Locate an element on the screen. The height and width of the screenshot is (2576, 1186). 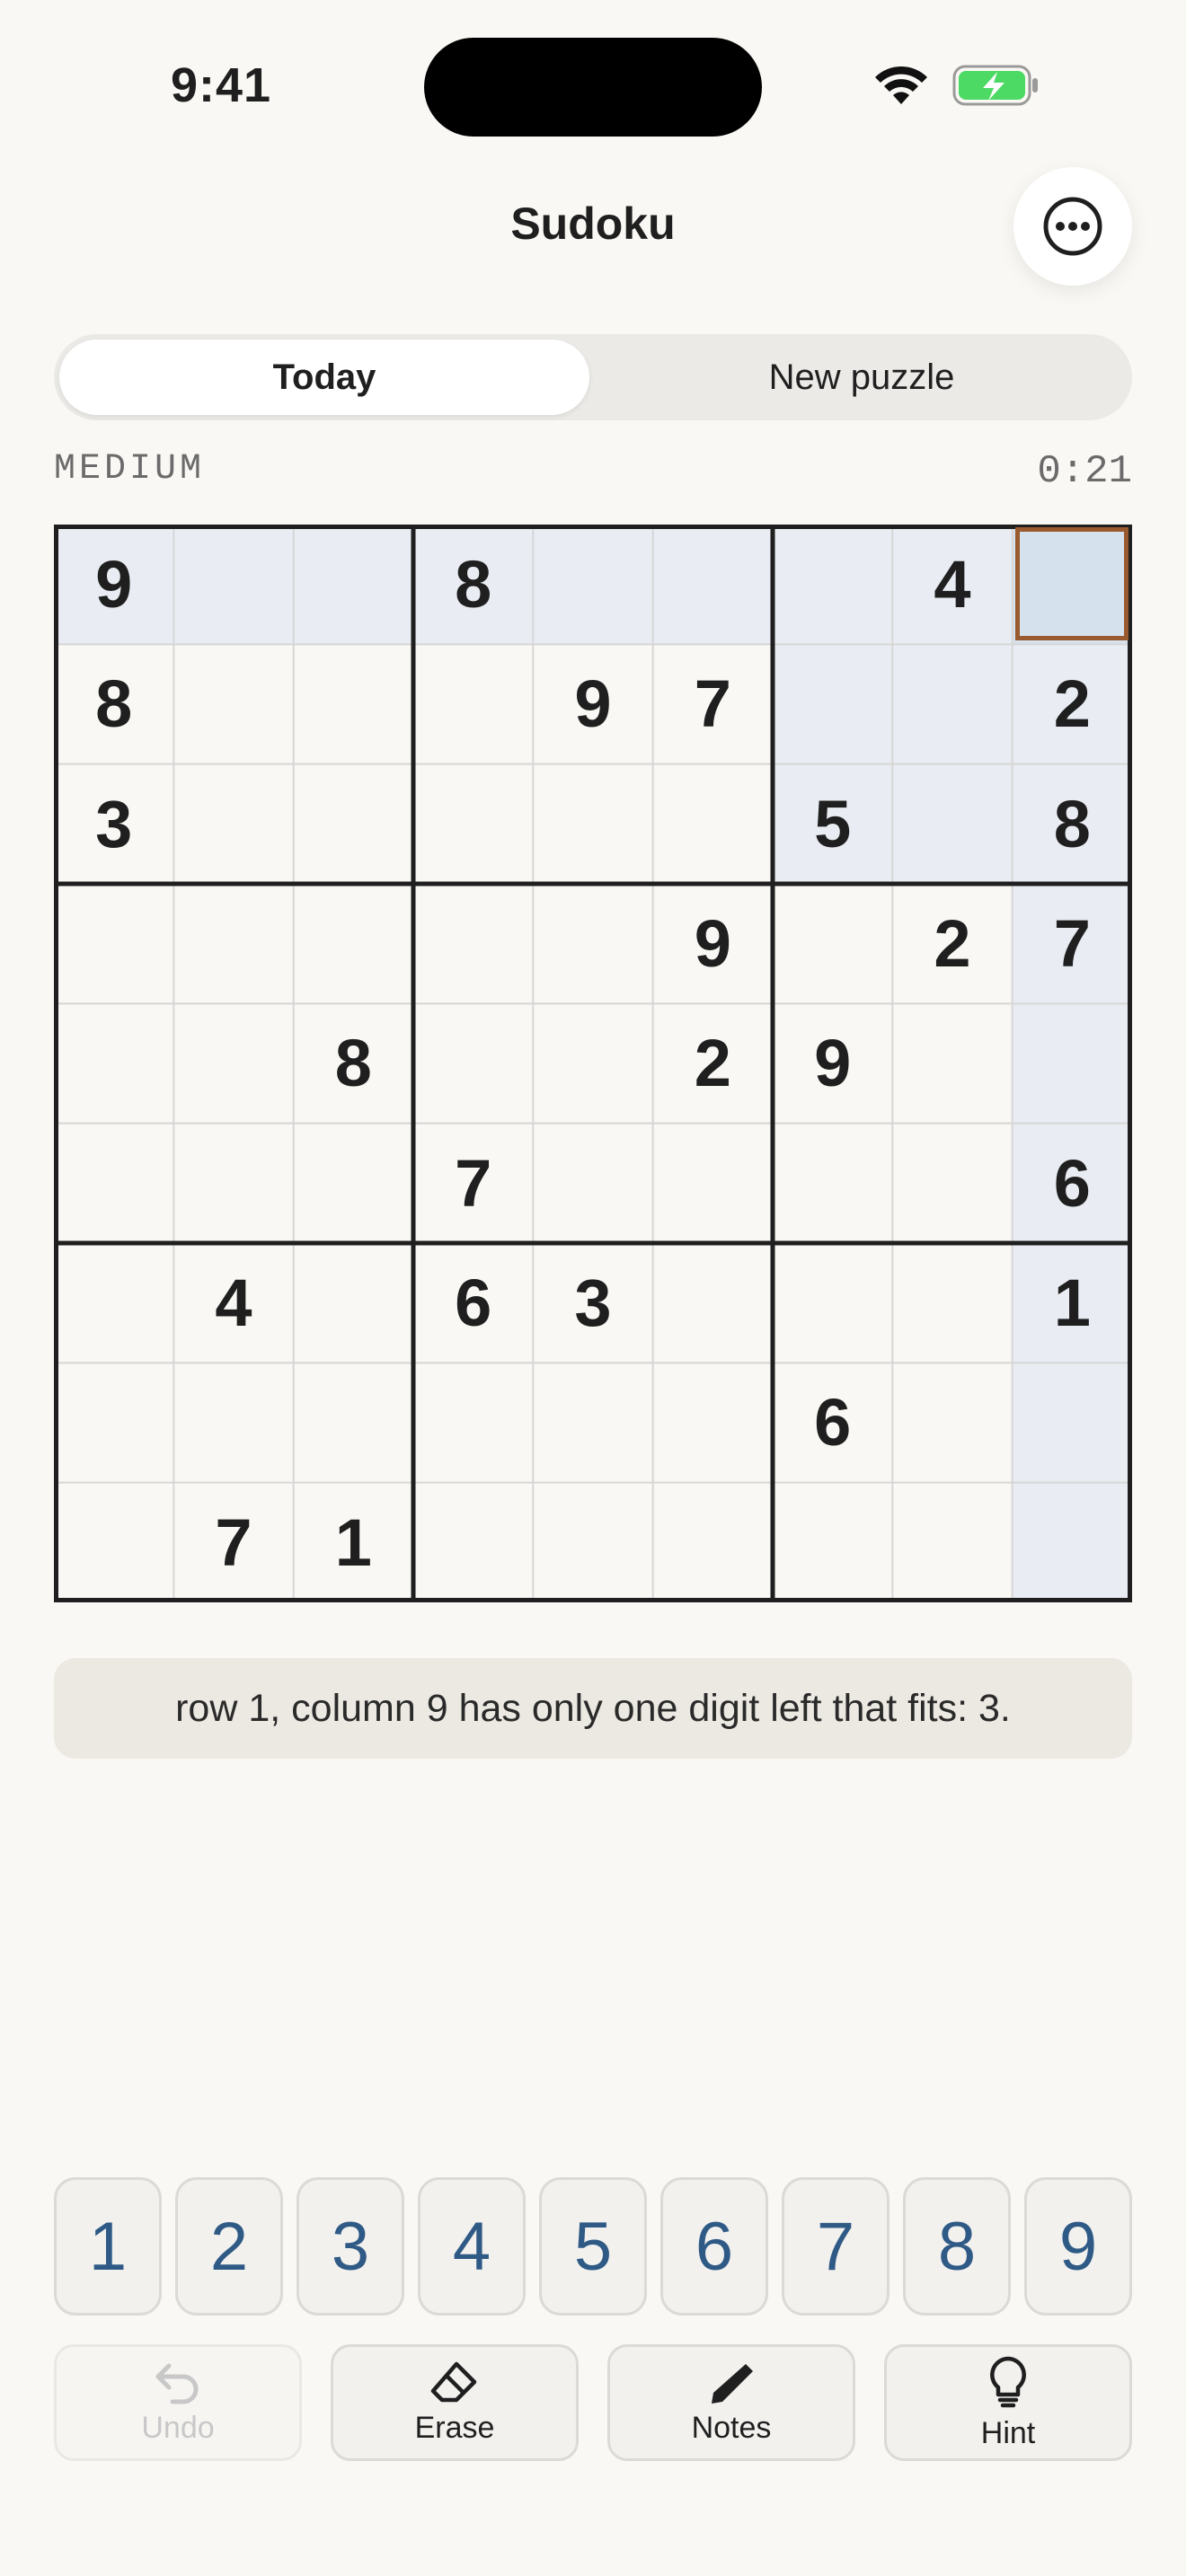
board-cell-r6c1 is located at coordinates (113, 1183).